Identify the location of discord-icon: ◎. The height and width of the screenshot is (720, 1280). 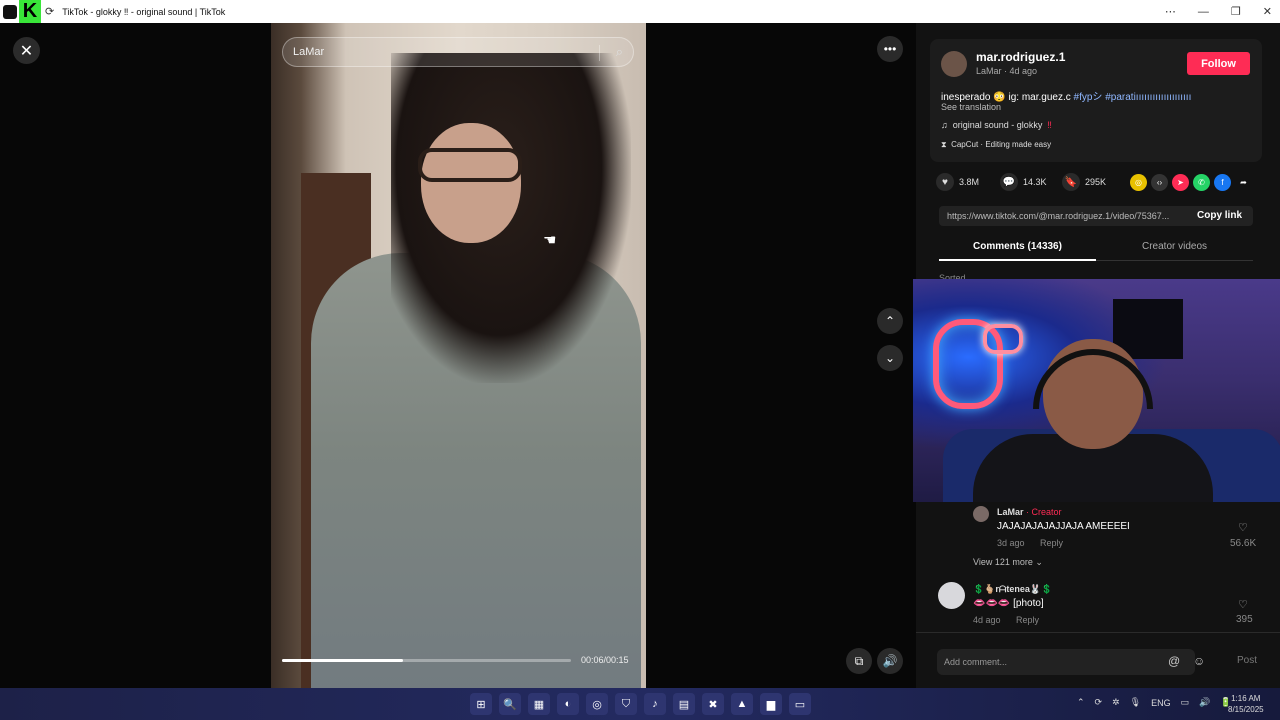
(597, 704).